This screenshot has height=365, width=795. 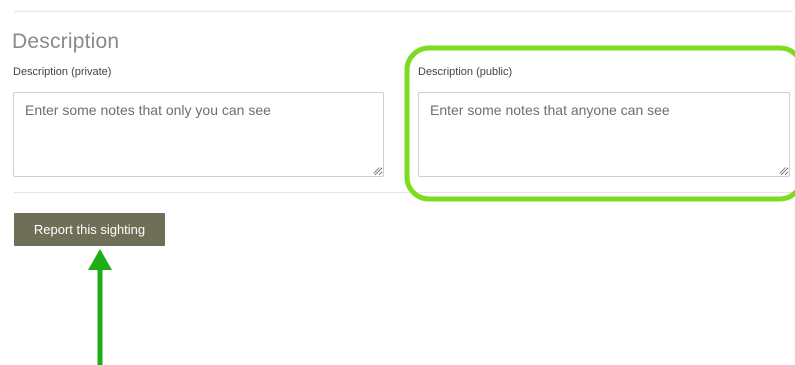 I want to click on private-description-label: Description (private), so click(x=62, y=72).